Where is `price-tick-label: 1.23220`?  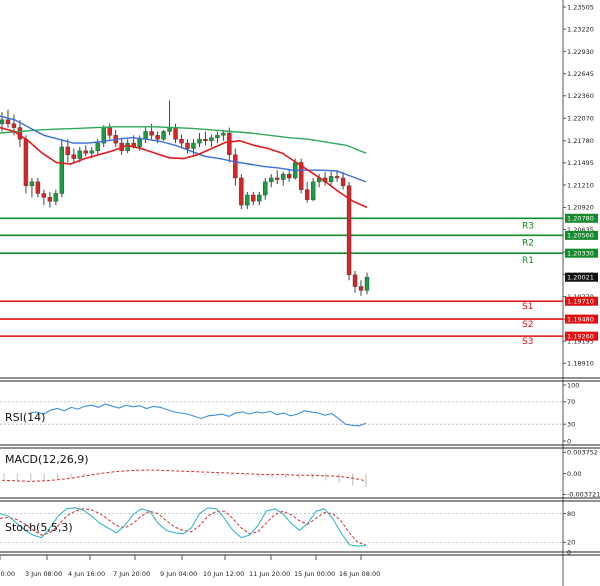 price-tick-label: 1.23220 is located at coordinates (580, 29).